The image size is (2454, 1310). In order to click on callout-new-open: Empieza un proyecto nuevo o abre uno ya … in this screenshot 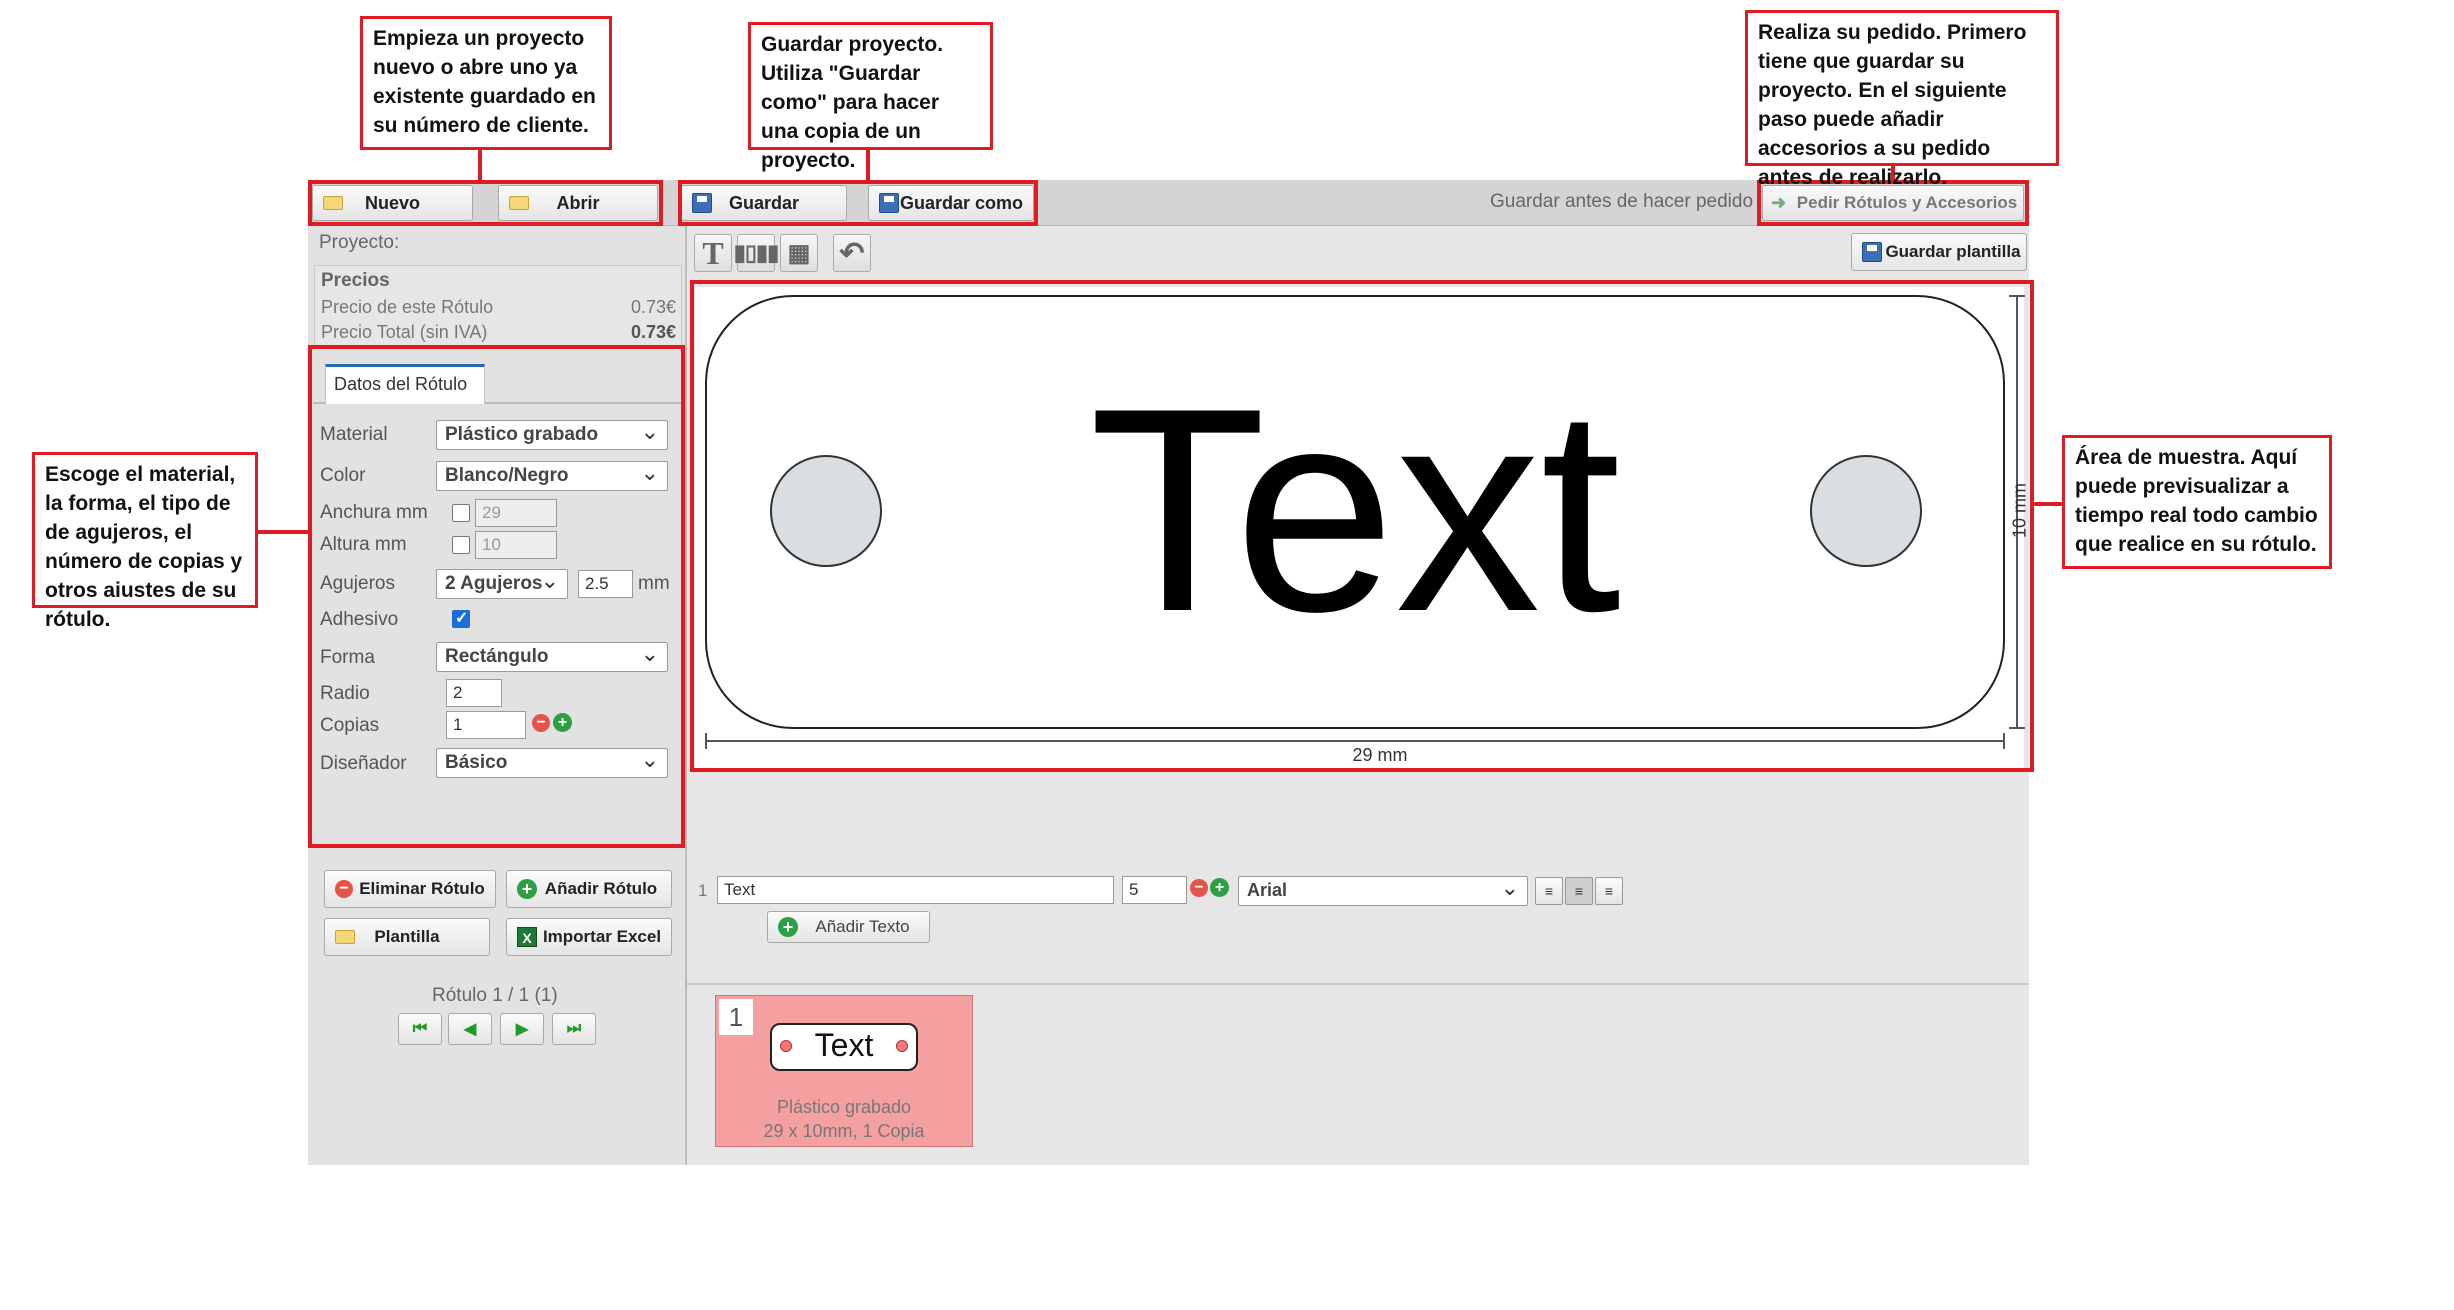, I will do `click(486, 83)`.